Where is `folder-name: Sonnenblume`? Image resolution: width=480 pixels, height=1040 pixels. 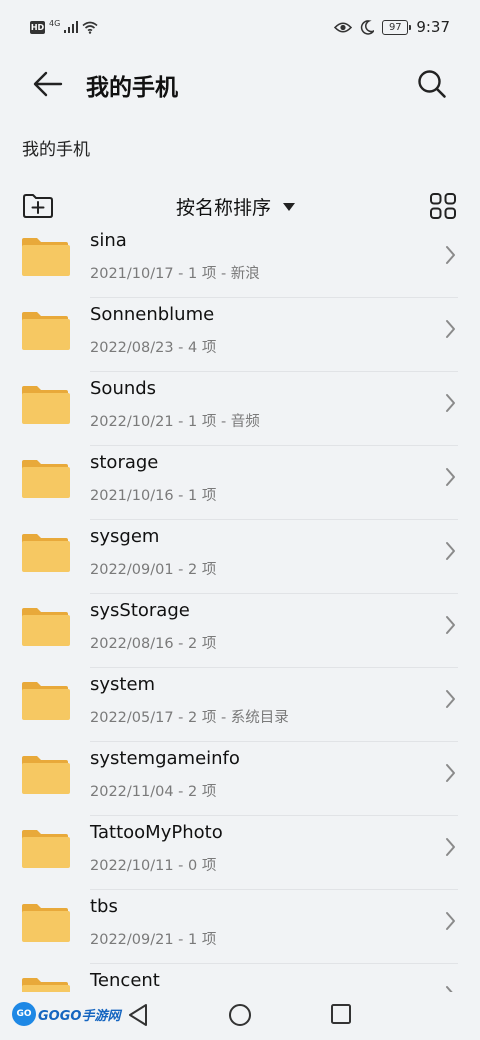 folder-name: Sonnenblume is located at coordinates (152, 314).